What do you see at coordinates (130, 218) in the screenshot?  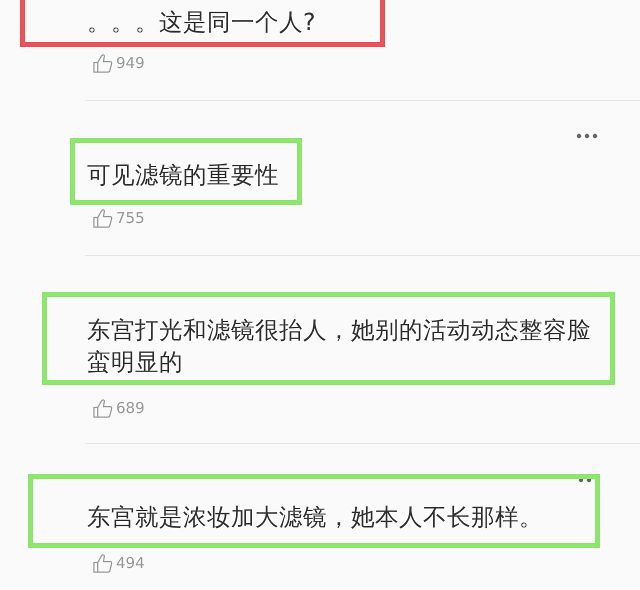 I see `like-count: 755` at bounding box center [130, 218].